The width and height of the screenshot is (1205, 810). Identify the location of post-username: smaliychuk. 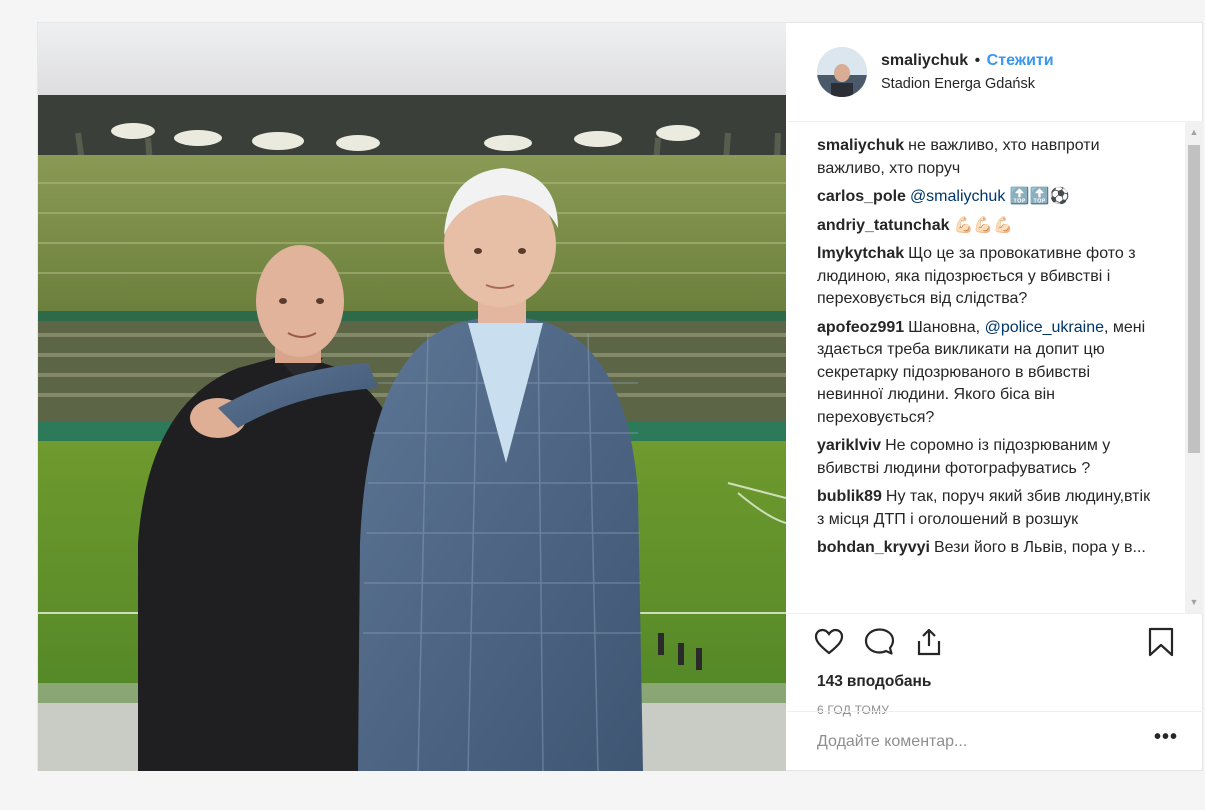
(924, 60).